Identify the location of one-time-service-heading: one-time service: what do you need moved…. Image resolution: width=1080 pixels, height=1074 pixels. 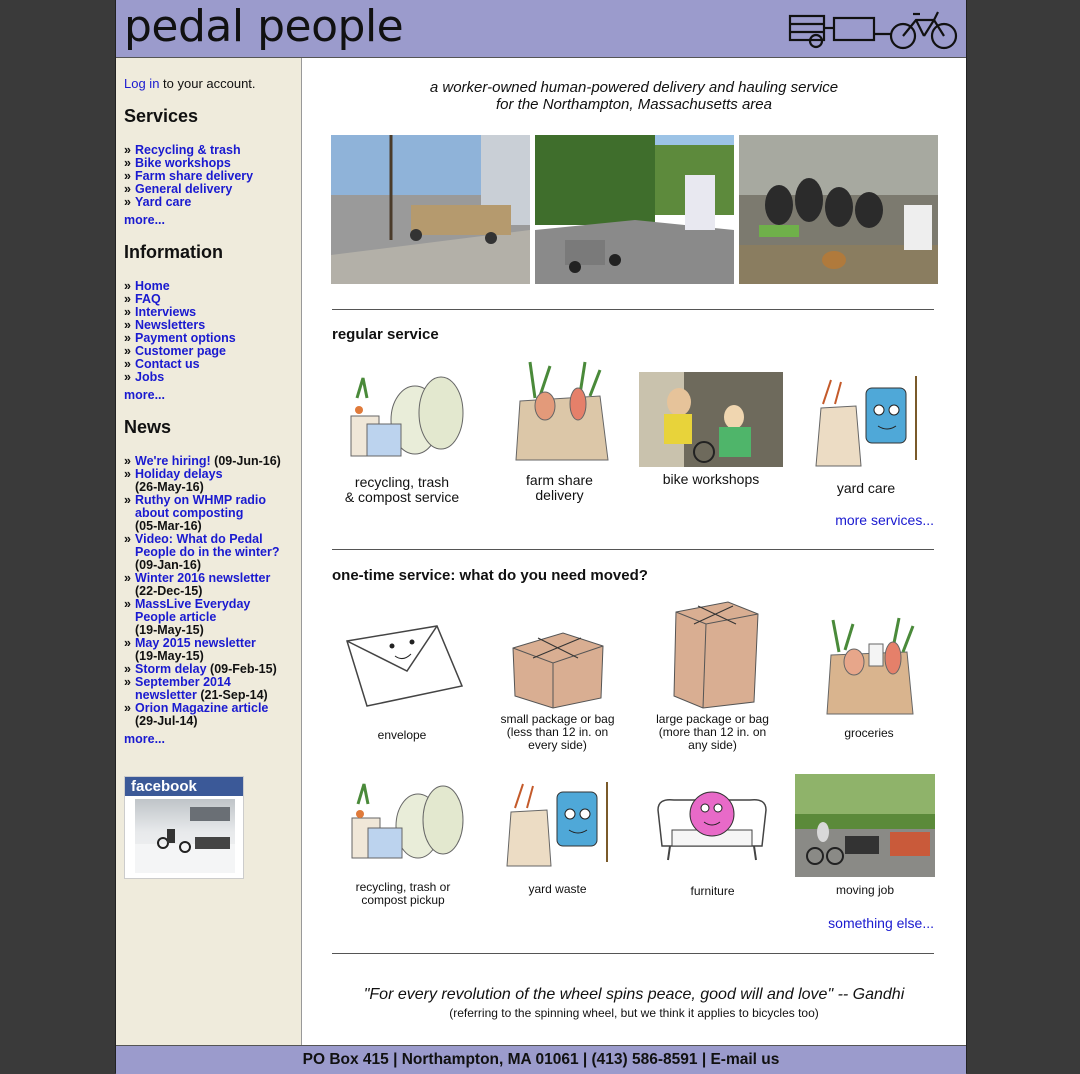
(490, 575).